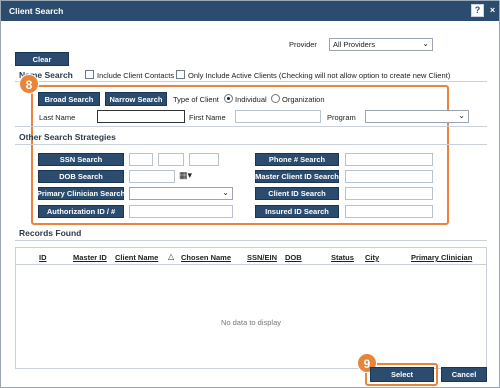  Describe the element at coordinates (341, 117) in the screenshot. I see `program-label: Program` at that location.